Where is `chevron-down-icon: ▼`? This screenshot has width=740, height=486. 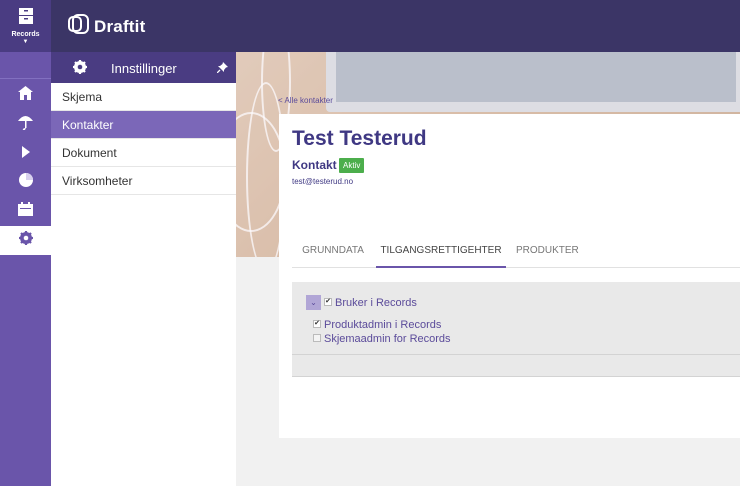
chevron-down-icon: ▼ is located at coordinates (25, 41).